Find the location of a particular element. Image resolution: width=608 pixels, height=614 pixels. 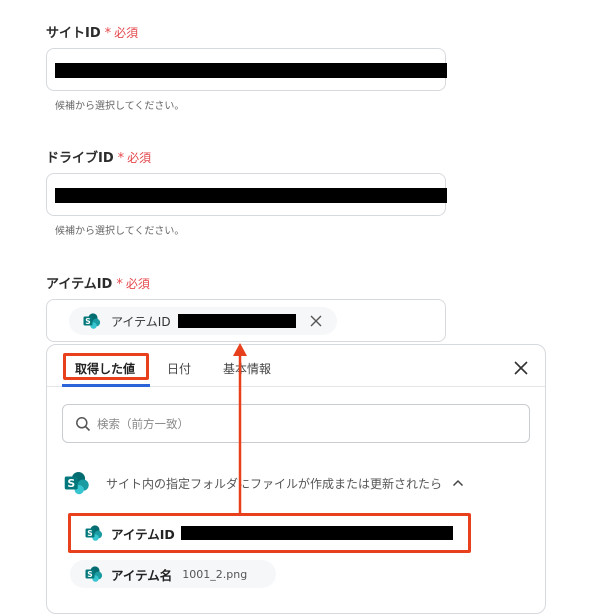

option-label: アイテム名 is located at coordinates (142, 575).